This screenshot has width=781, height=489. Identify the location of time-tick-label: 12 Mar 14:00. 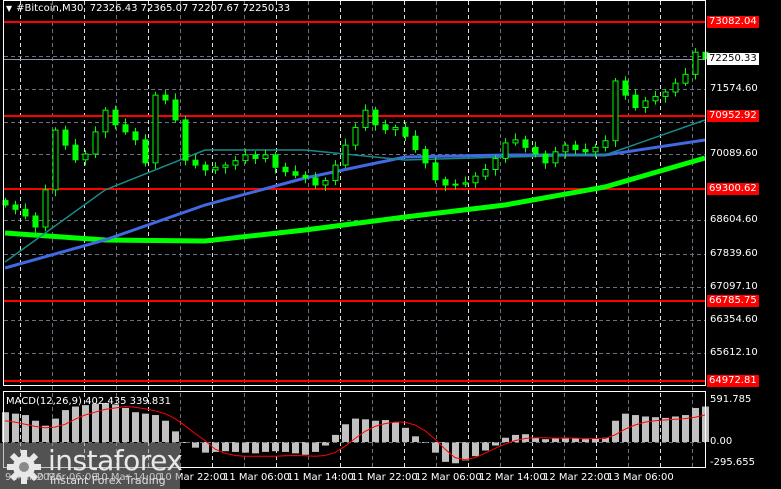
(512, 477).